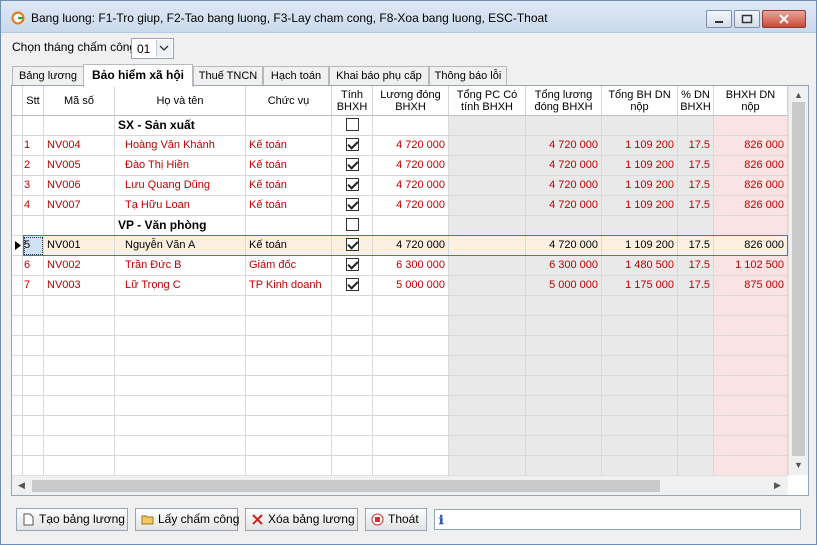 This screenshot has width=817, height=545. Describe the element at coordinates (79, 126) in the screenshot. I see `col-ma-so-cell` at that location.